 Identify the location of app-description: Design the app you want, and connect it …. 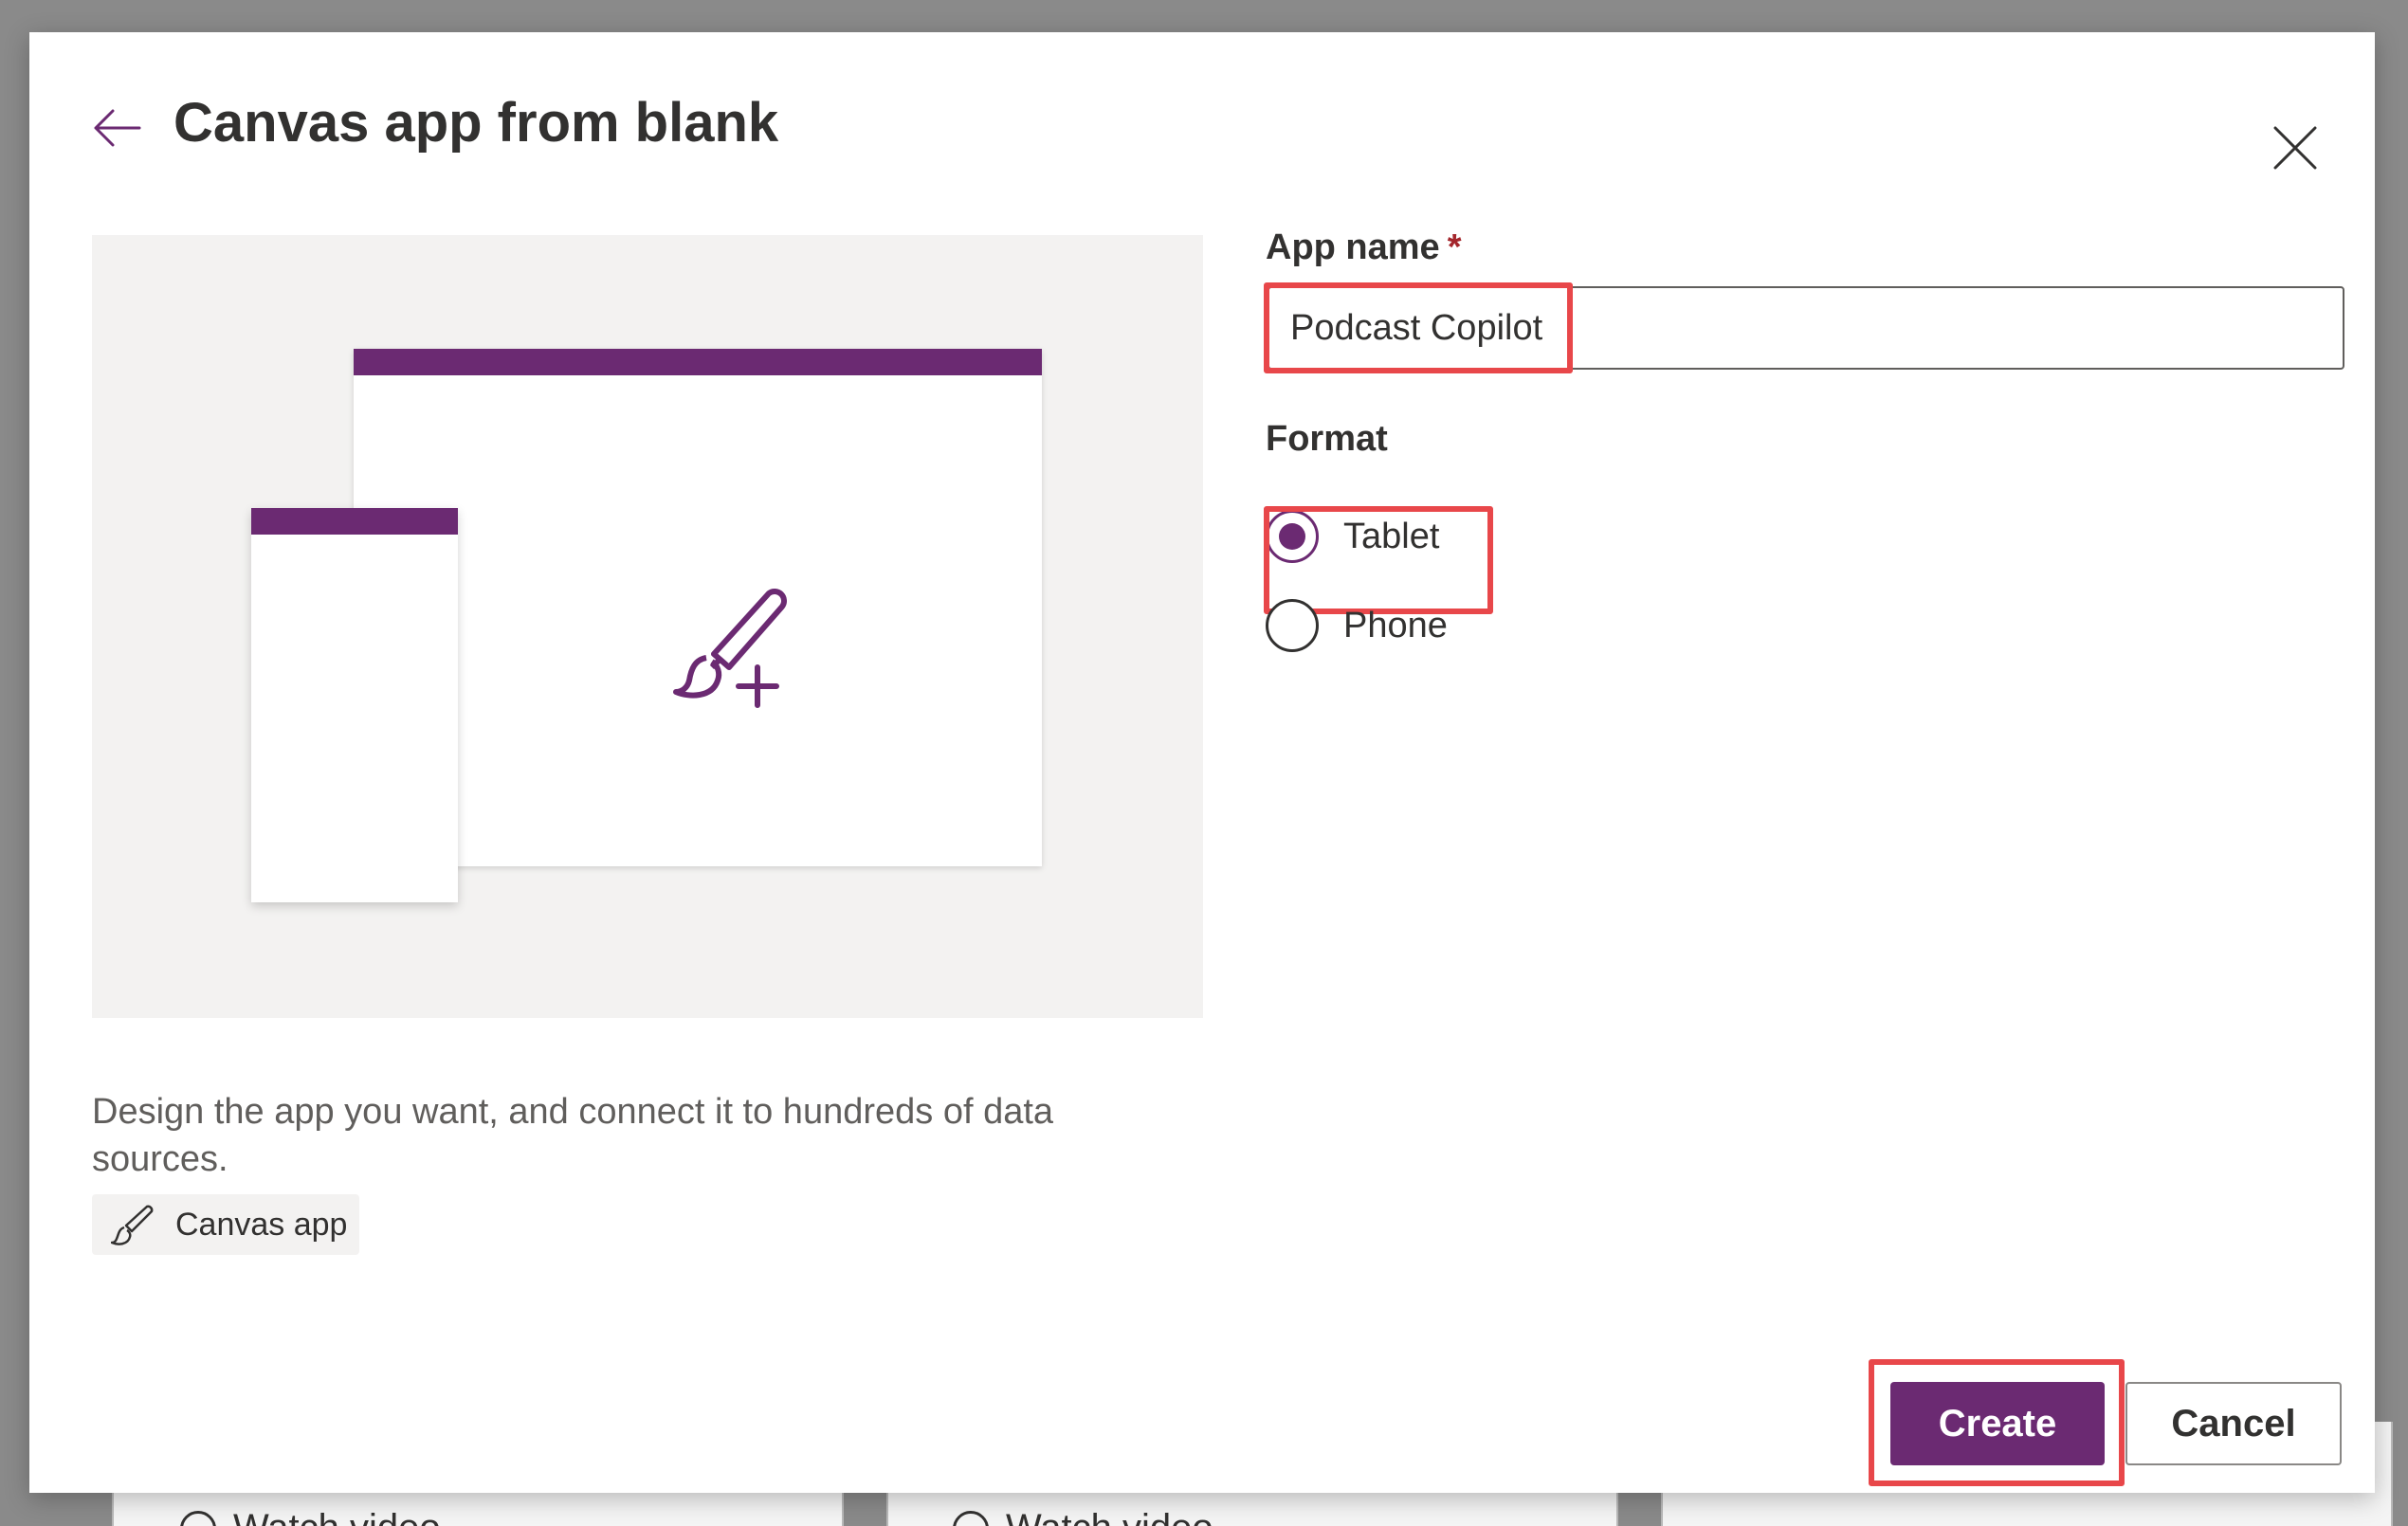
(573, 1135).